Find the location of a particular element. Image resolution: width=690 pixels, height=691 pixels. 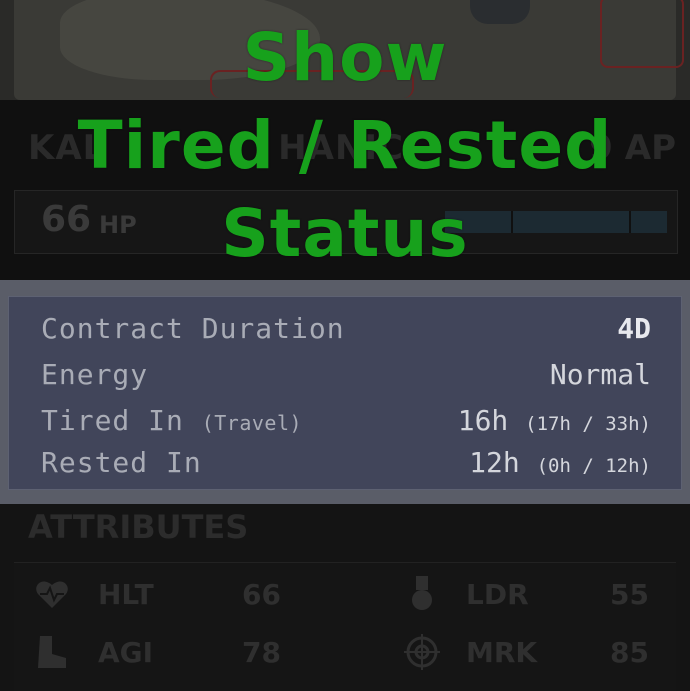

contract-duration-label: Contract Duration is located at coordinates (193, 328).